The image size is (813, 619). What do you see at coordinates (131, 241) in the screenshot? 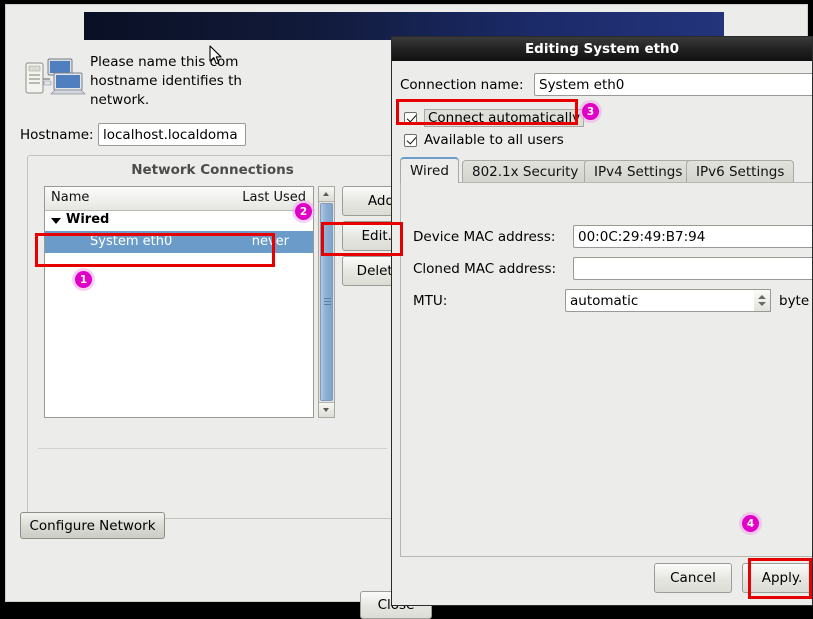
I see `connection-name: System eth0` at bounding box center [131, 241].